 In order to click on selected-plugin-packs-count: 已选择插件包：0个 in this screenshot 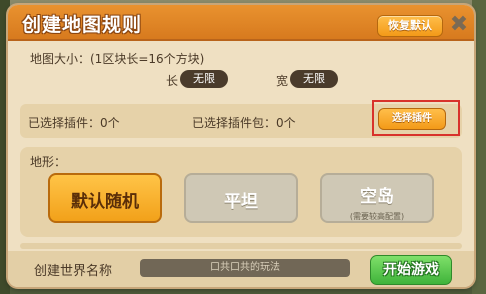, I will do `click(244, 123)`.